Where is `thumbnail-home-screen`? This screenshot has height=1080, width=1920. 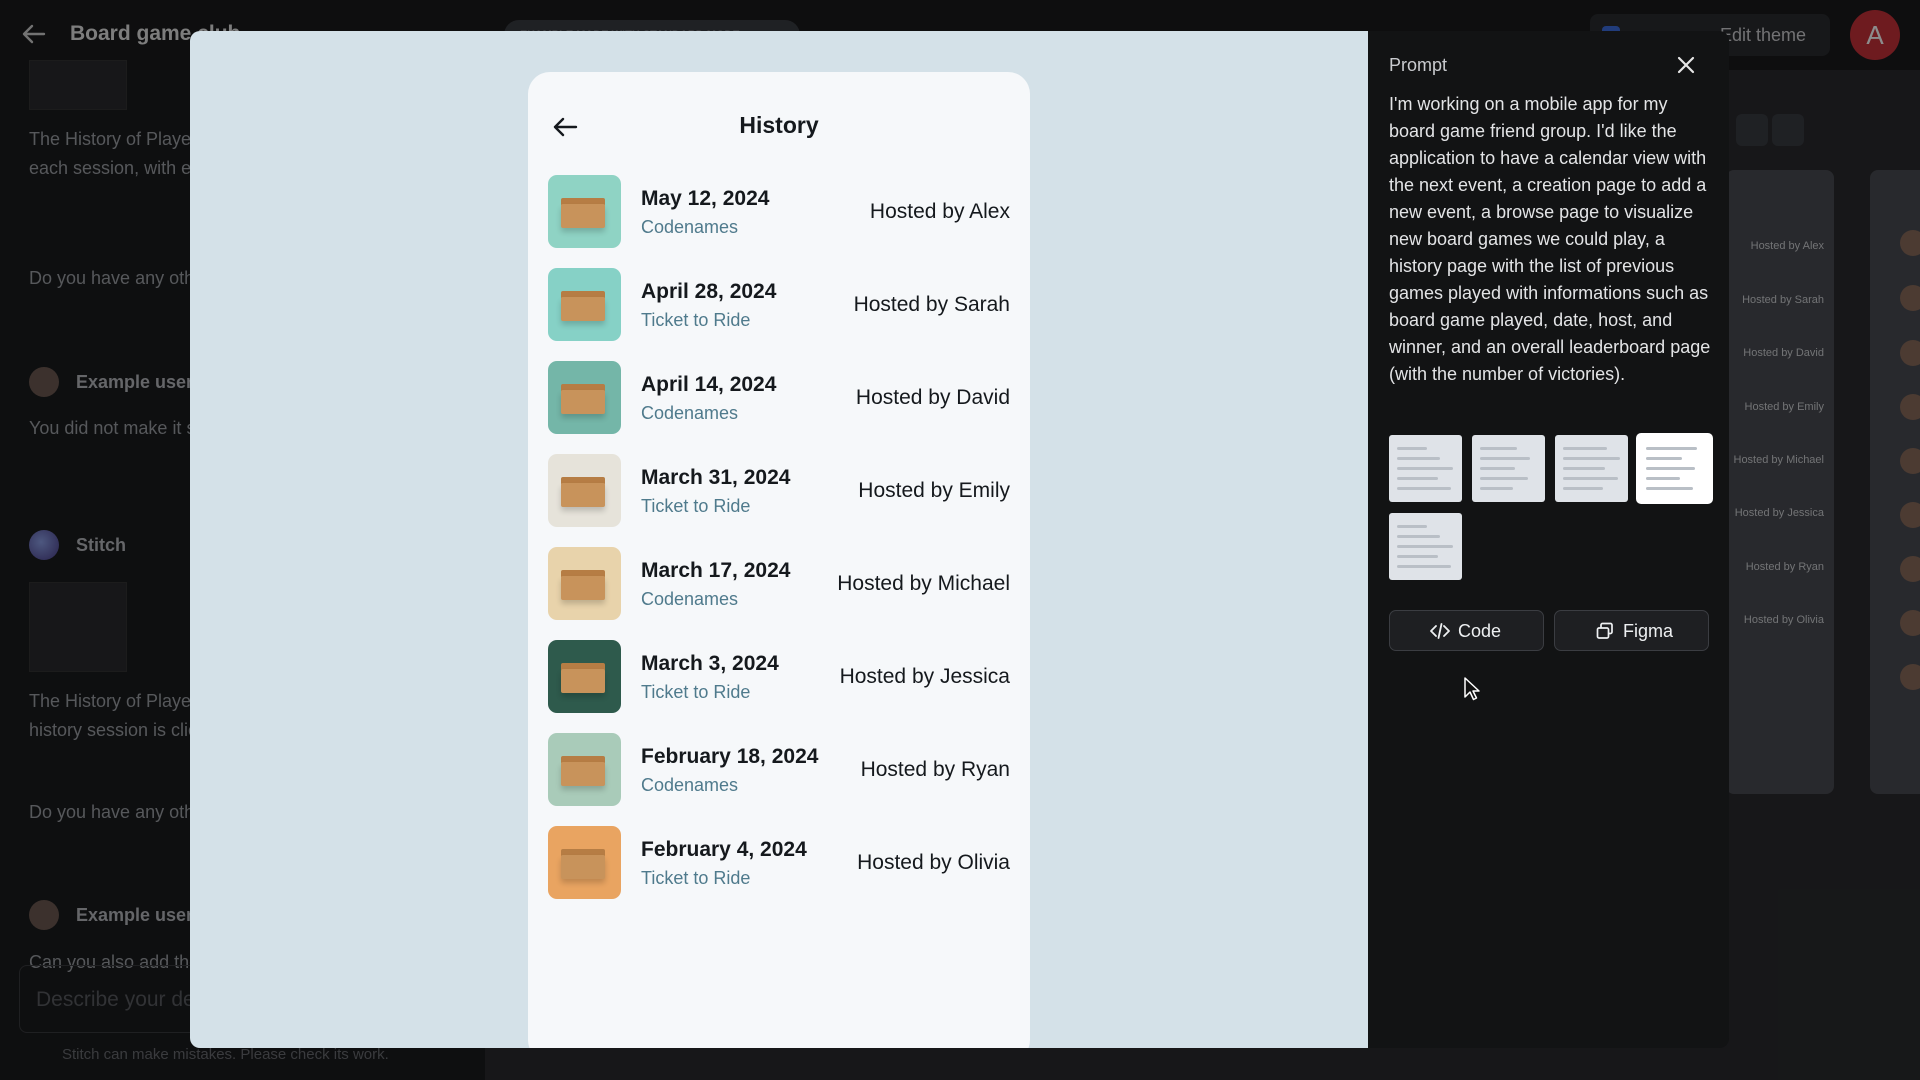 thumbnail-home-screen is located at coordinates (1425, 468).